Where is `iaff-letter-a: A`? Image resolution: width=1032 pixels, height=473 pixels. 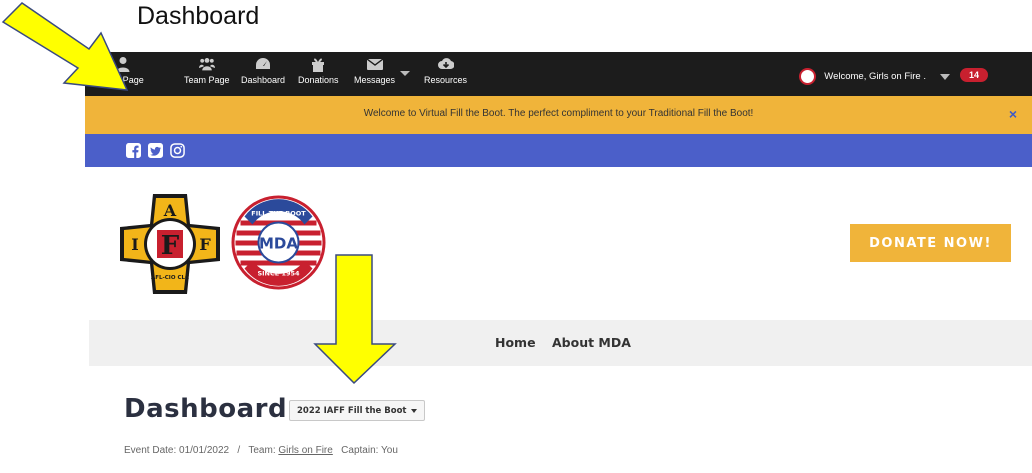 iaff-letter-a: A is located at coordinates (170, 210).